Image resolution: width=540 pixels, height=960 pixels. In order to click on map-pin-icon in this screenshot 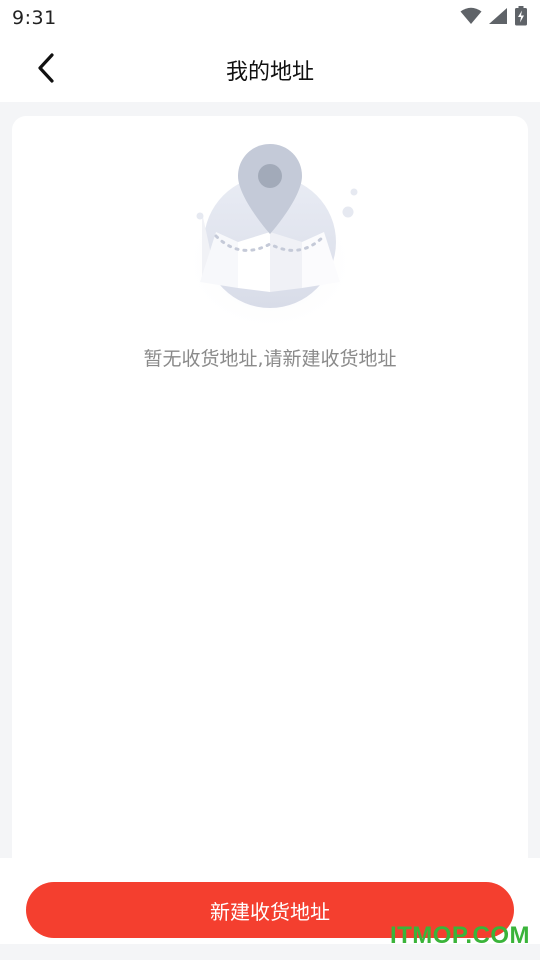, I will do `click(270, 235)`.